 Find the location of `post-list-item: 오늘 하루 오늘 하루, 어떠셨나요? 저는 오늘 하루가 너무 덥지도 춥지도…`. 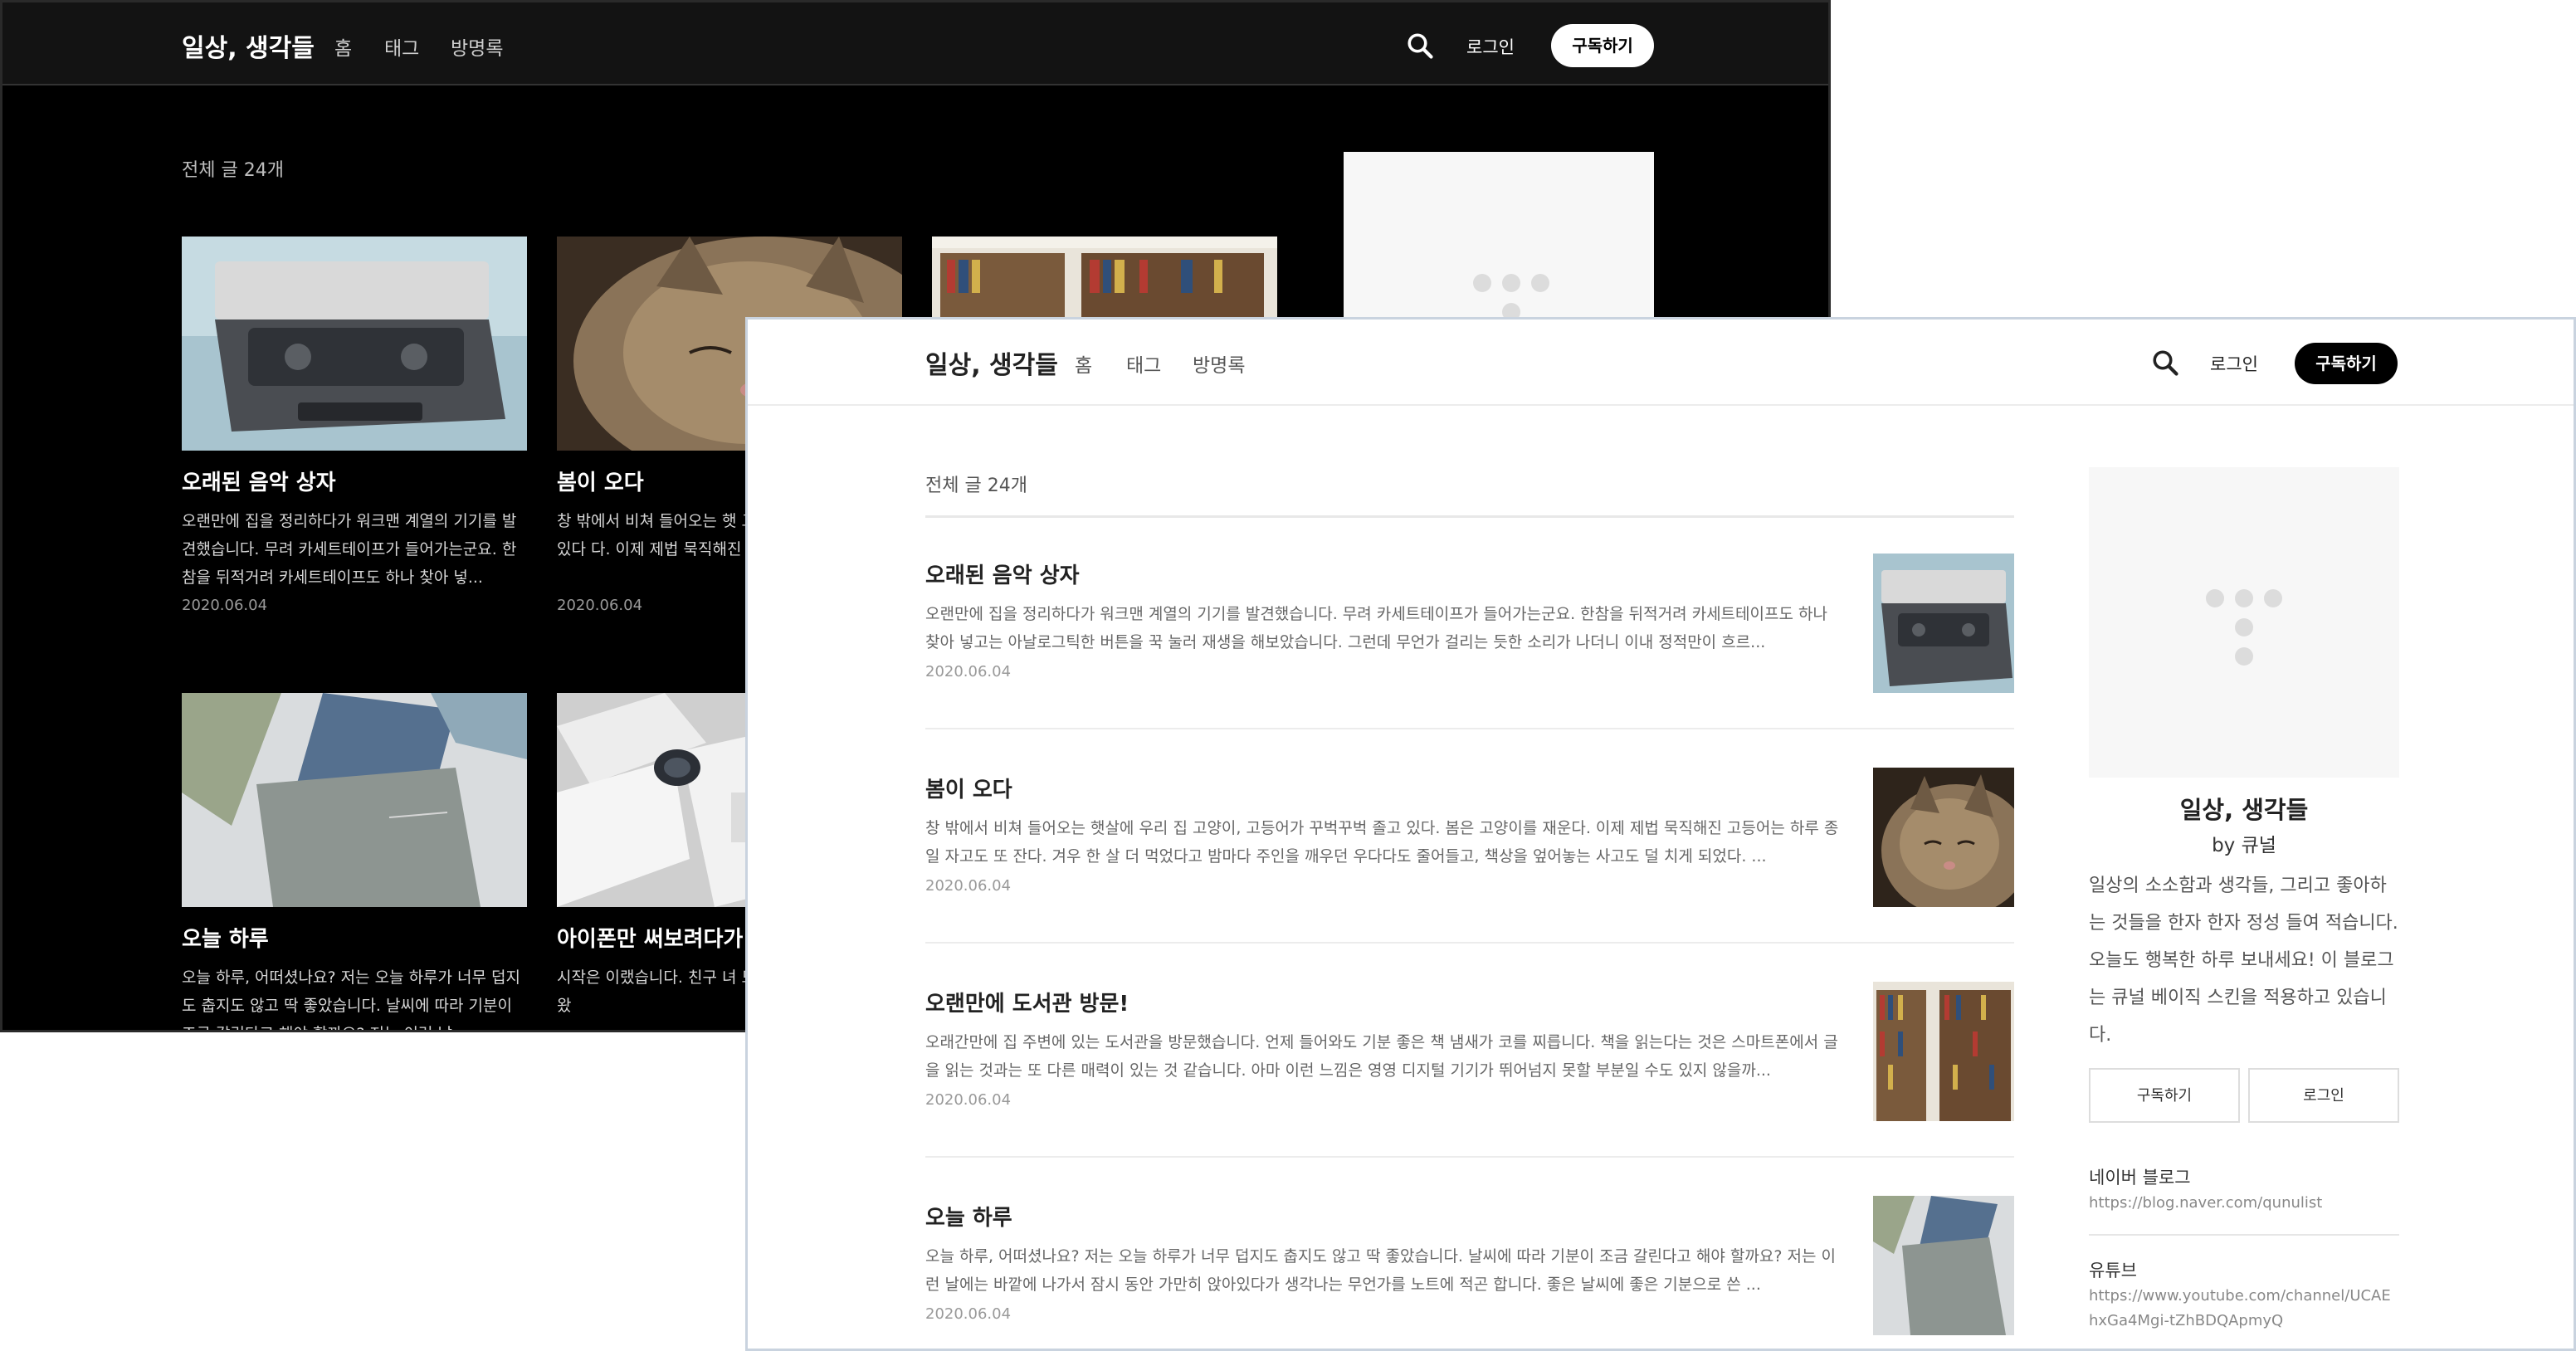

post-list-item: 오늘 하루 오늘 하루, 어떠셨나요? 저는 오늘 하루가 너무 덥지도 춥지도… is located at coordinates (1470, 1254).